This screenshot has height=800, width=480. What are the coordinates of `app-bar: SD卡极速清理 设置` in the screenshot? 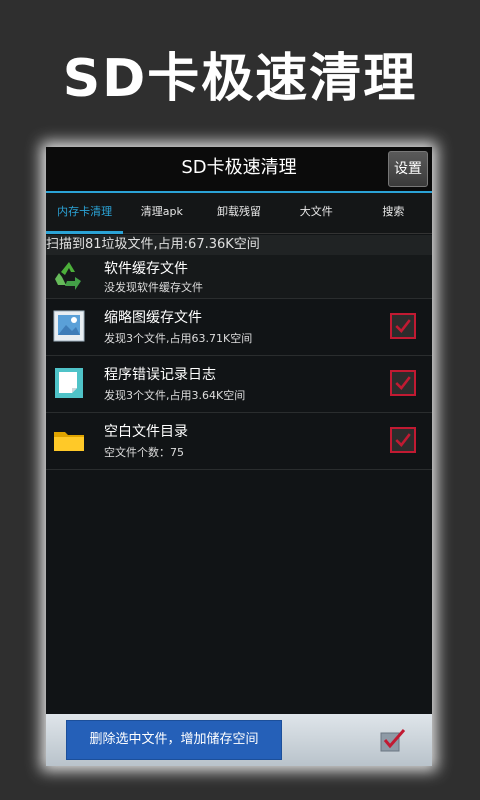 It's located at (239, 170).